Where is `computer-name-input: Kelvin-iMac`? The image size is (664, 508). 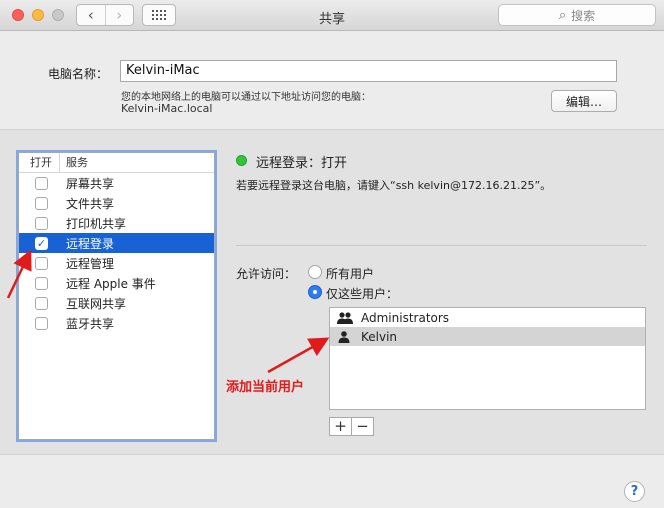
computer-name-input: Kelvin-iMac is located at coordinates (368, 71).